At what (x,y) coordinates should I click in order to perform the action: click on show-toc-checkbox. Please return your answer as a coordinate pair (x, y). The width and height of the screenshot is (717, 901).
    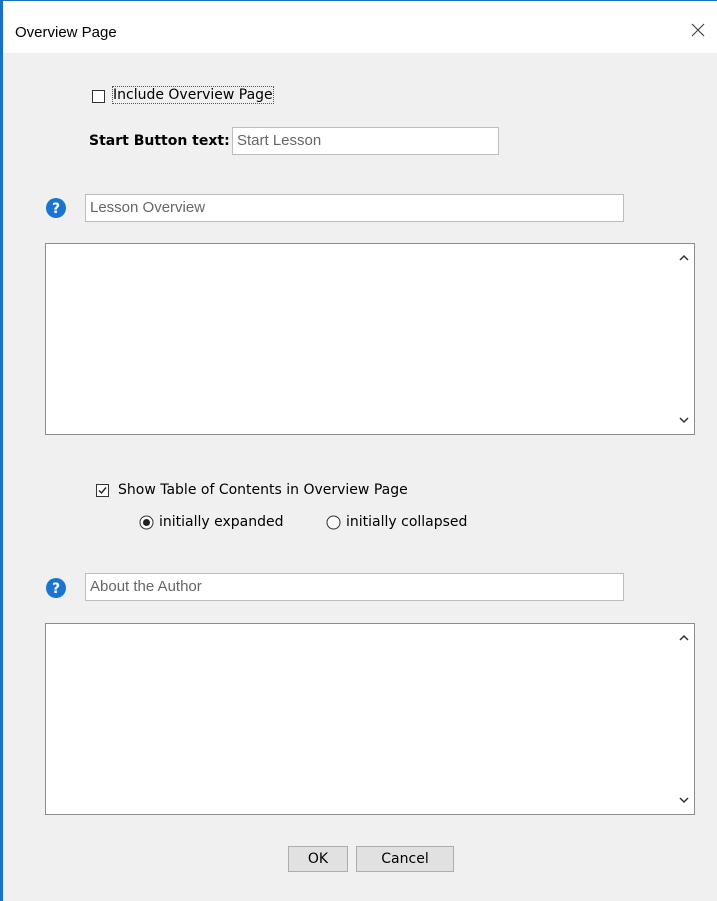
    Looking at the image, I should click on (102, 490).